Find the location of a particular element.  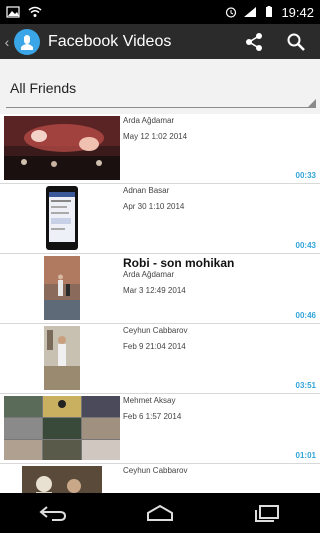

back-icon is located at coordinates (53, 513).